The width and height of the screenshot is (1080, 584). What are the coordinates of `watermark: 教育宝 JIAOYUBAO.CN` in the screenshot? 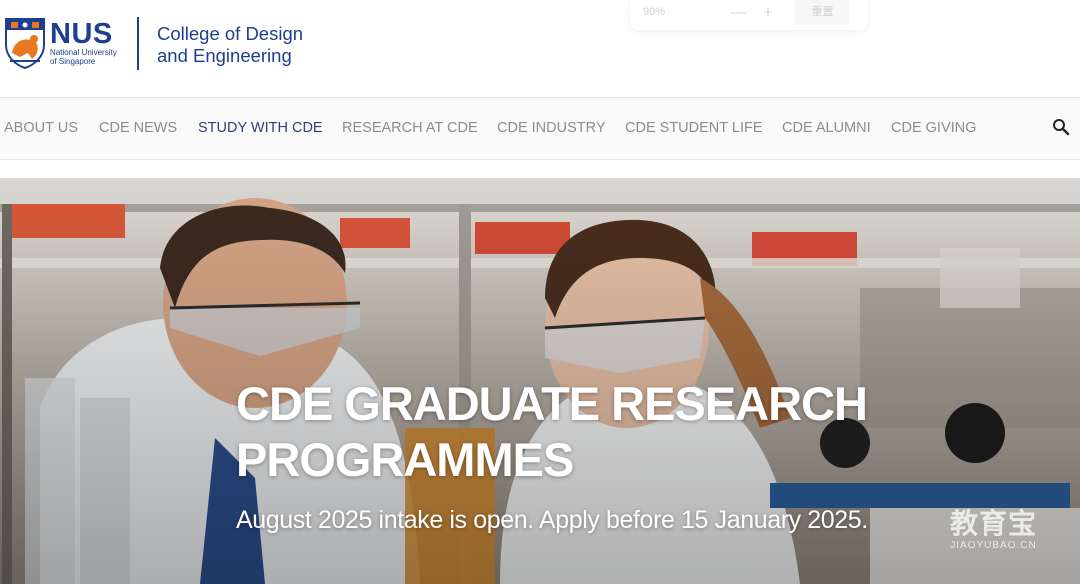 It's located at (994, 529).